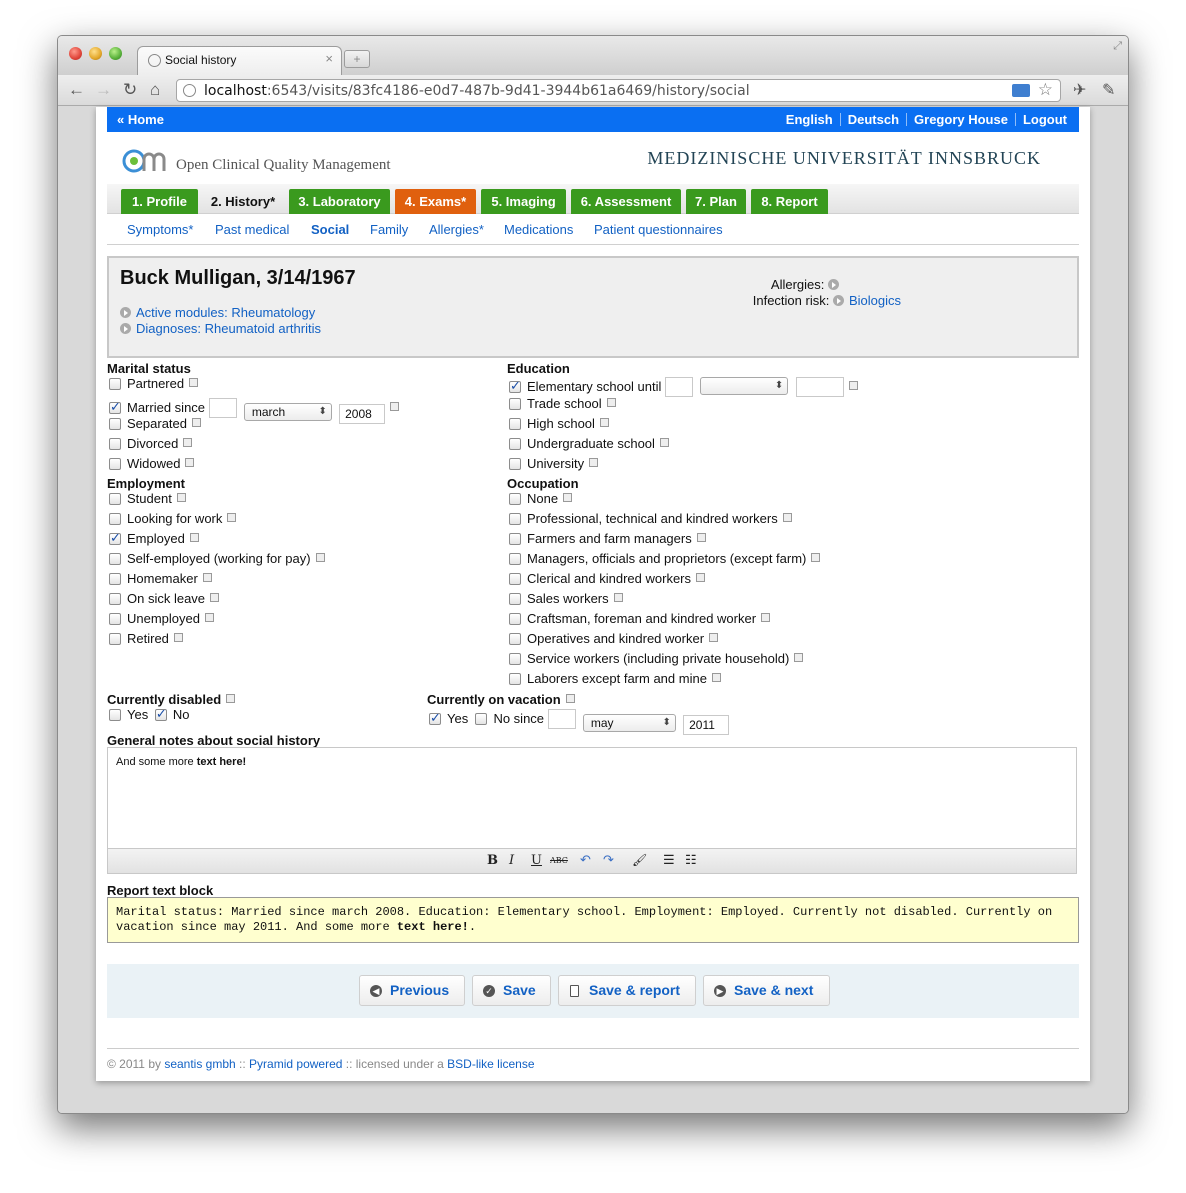 The height and width of the screenshot is (1193, 1186). I want to click on occupation-option: Clerical and kindred workers, so click(607, 578).